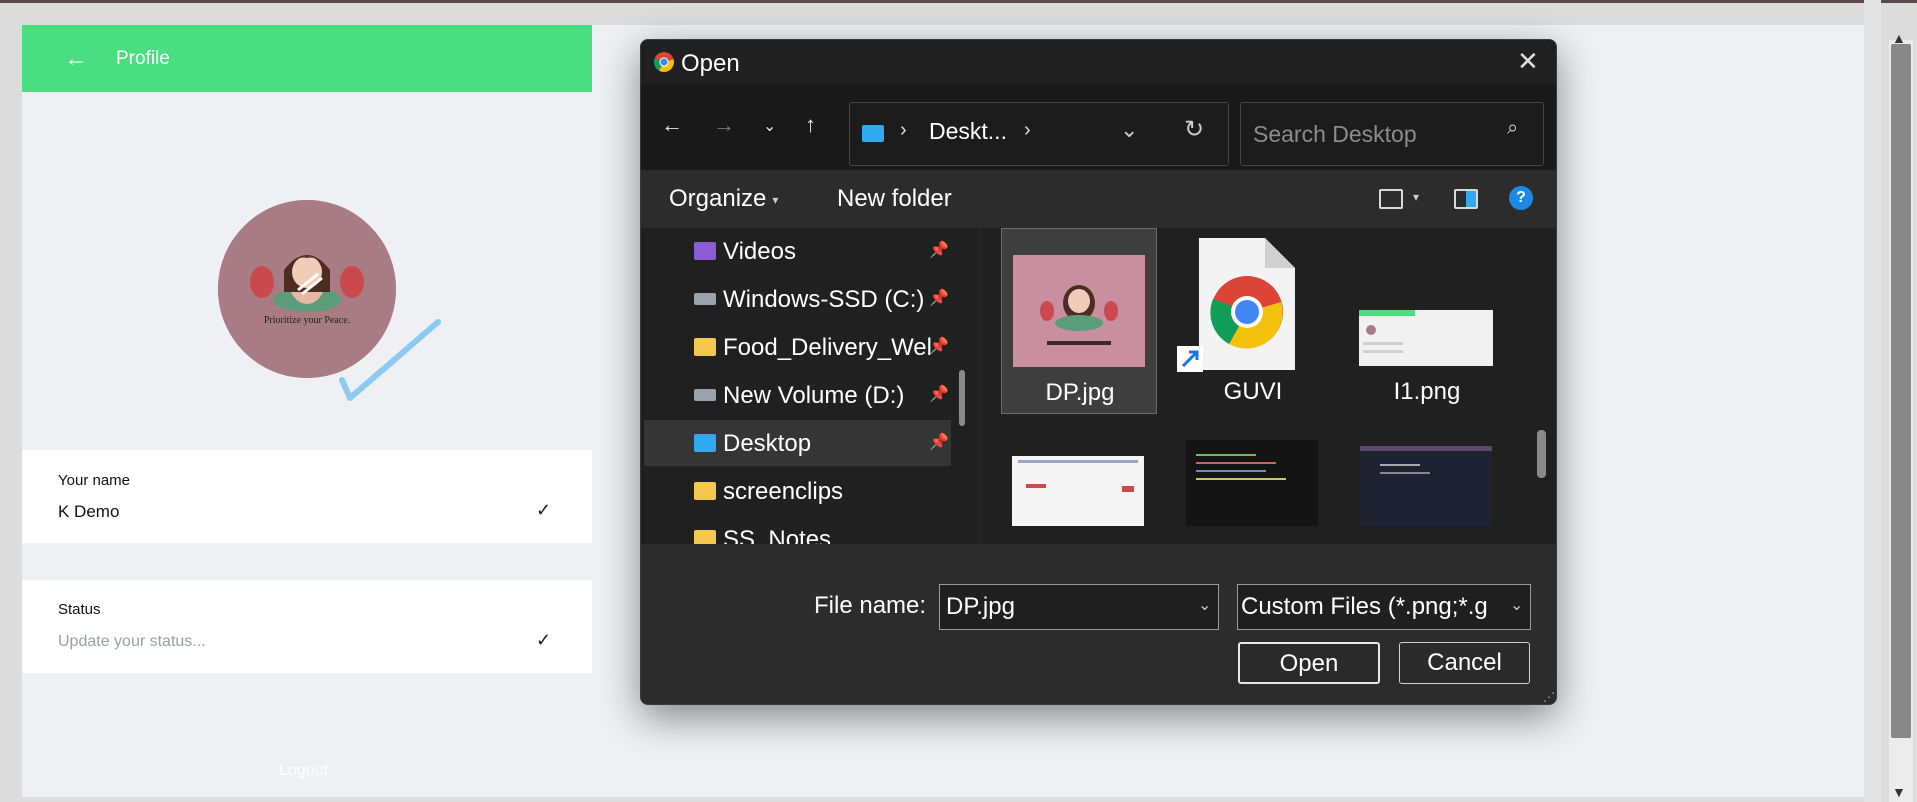  What do you see at coordinates (1528, 61) in the screenshot?
I see `close-icon: ✕` at bounding box center [1528, 61].